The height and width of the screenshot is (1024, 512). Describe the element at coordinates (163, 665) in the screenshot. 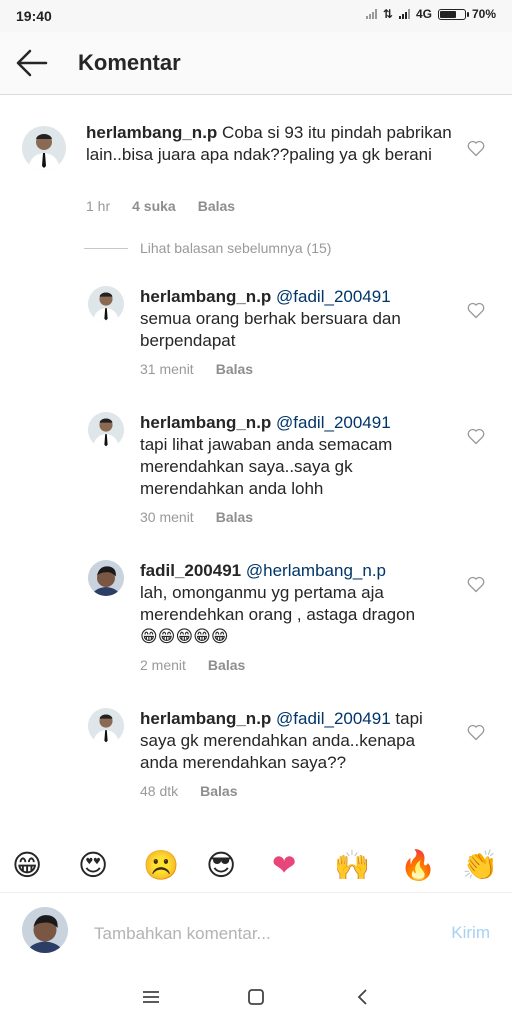

I see `comment-time: 2 menit` at that location.